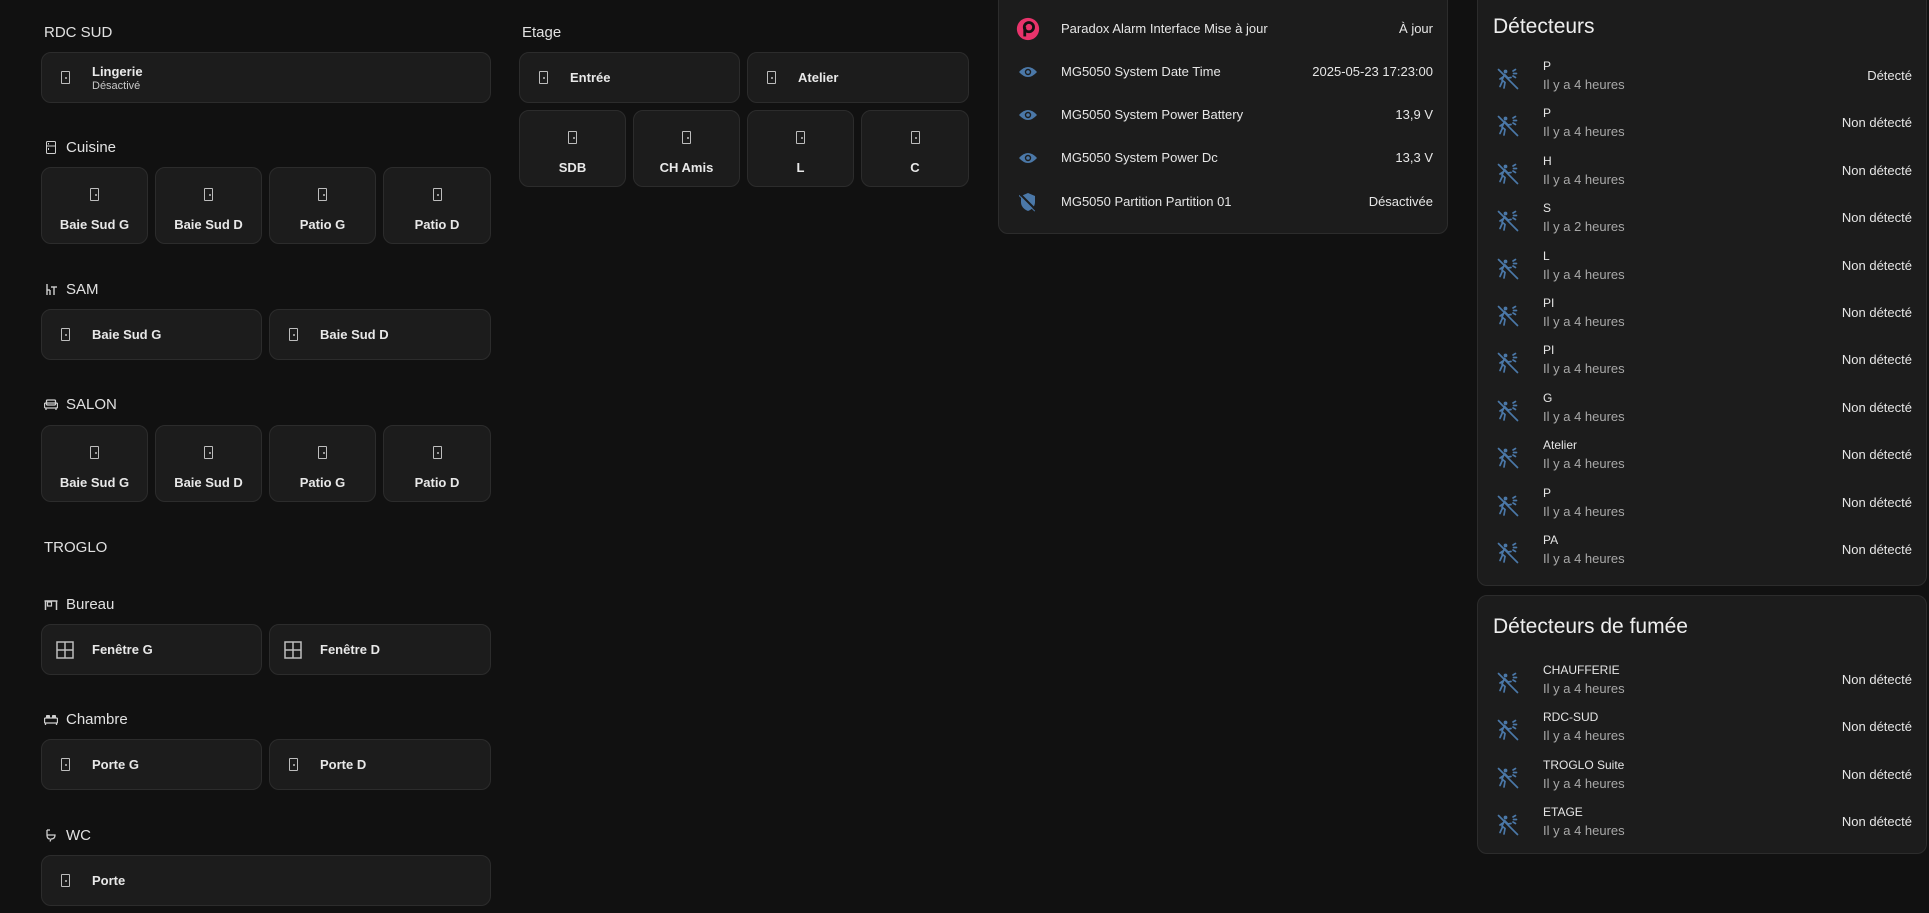 This screenshot has height=913, width=1929. Describe the element at coordinates (1702, 777) in the screenshot. I see `detector-row: TROGLO Suite Il y a 4 heures Non détecté` at that location.